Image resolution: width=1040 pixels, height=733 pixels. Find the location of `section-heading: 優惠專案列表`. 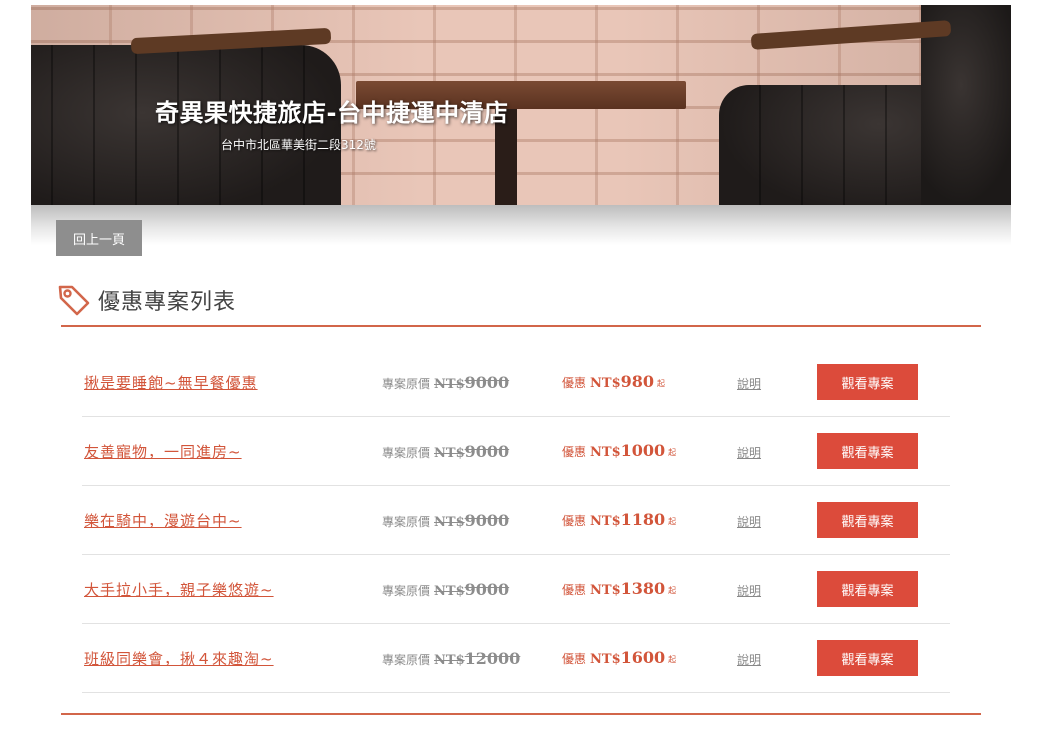

section-heading: 優惠專案列表 is located at coordinates (146, 300).